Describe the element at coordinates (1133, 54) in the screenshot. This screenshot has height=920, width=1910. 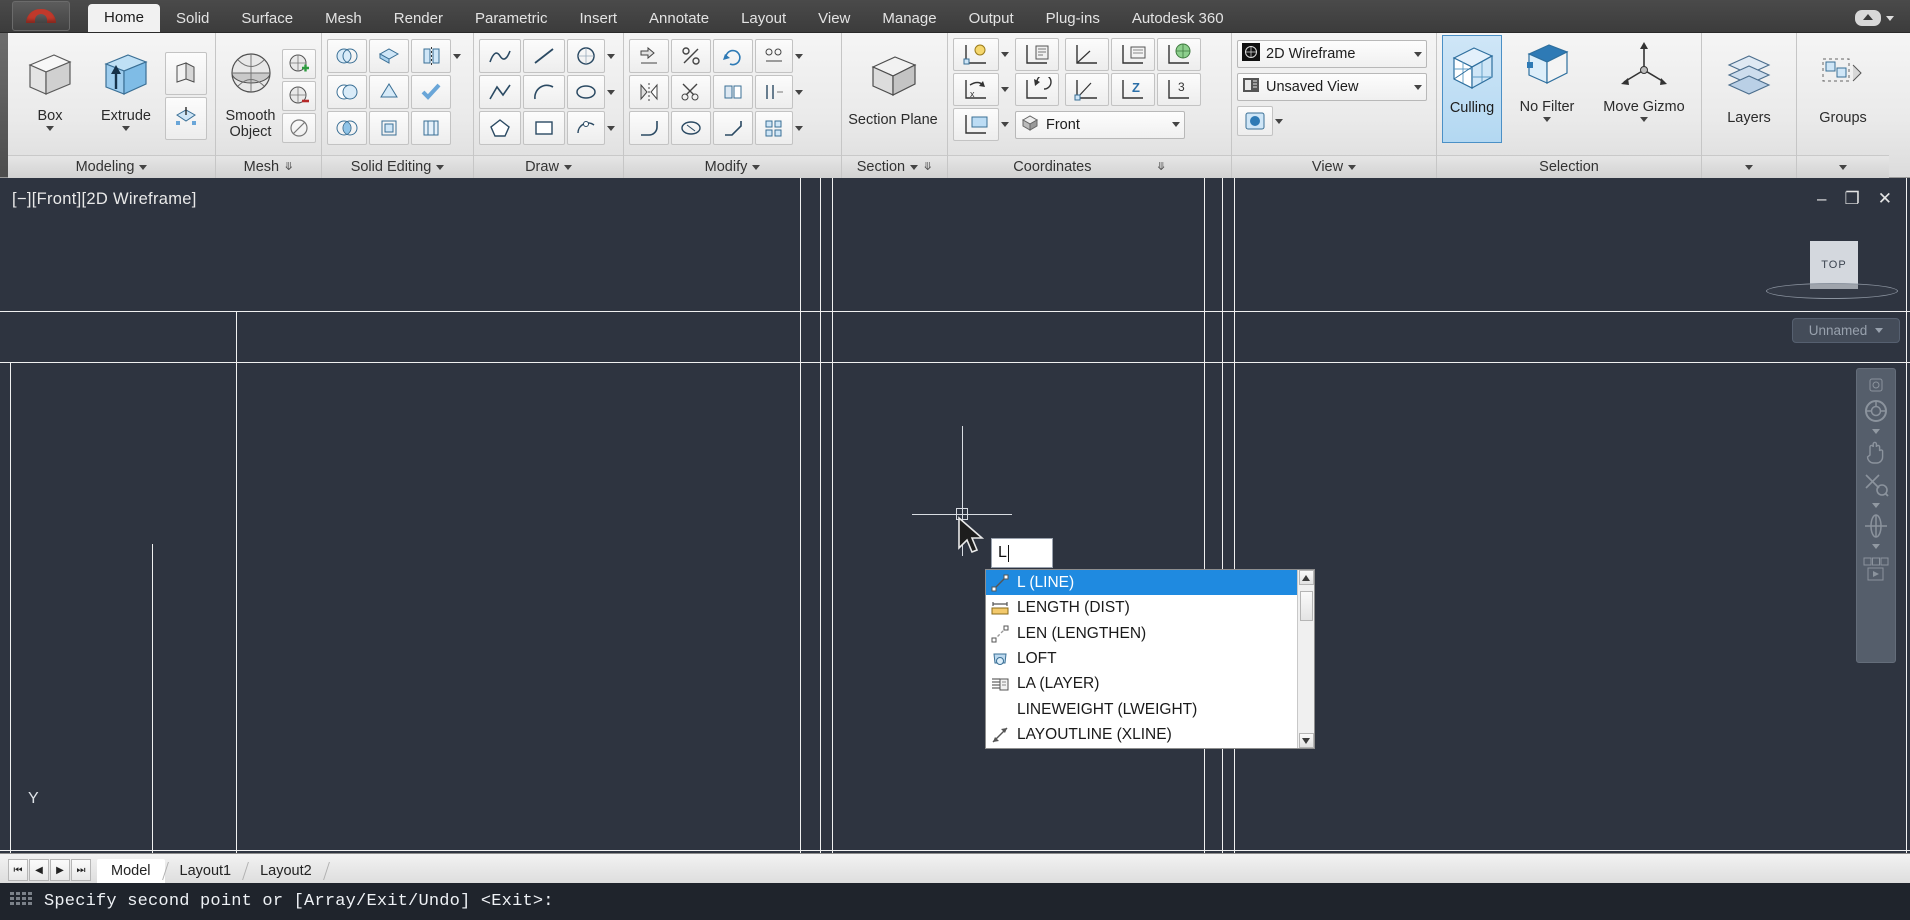
I see `ucs-named-button` at that location.